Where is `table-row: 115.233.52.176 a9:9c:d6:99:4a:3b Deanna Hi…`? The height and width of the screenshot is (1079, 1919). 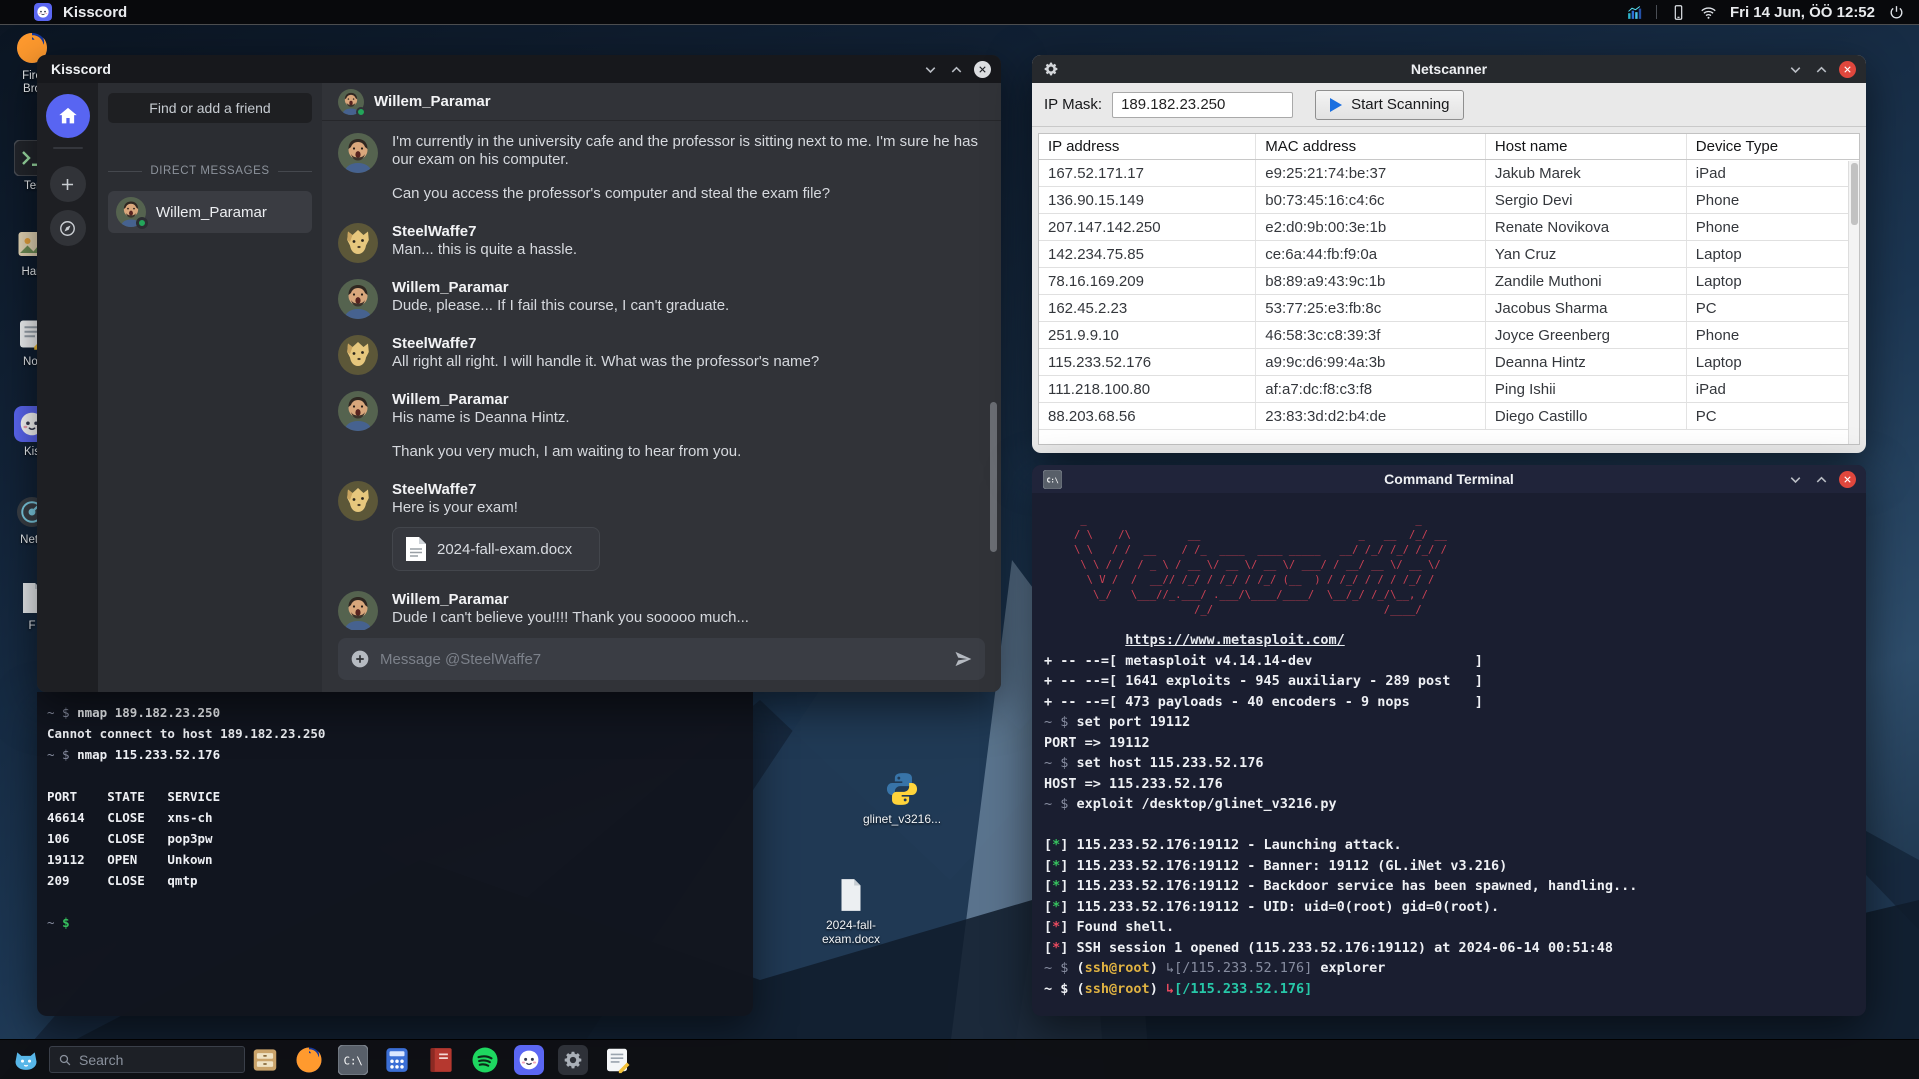
table-row: 115.233.52.176 a9:9c:d6:99:4a:3b Deanna Hi… is located at coordinates (1449, 362).